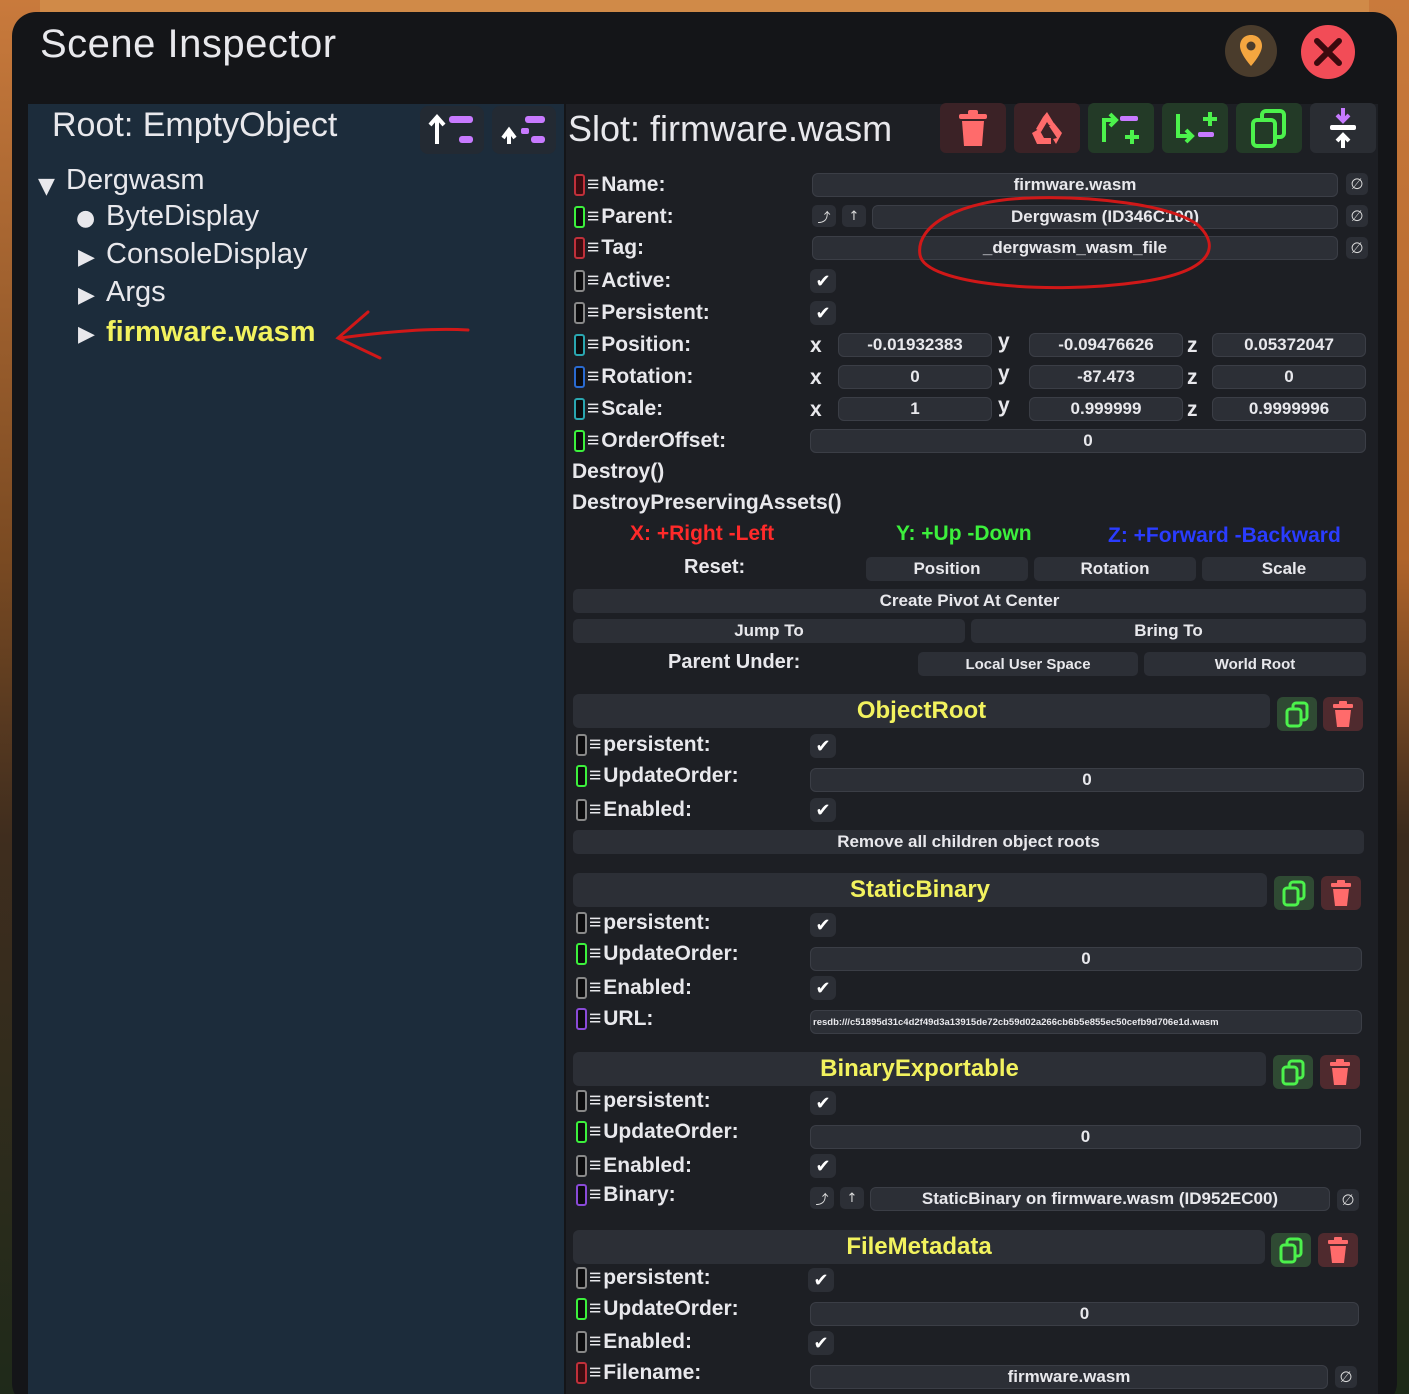  I want to click on red-annotation-overlay, so click(773, 278).